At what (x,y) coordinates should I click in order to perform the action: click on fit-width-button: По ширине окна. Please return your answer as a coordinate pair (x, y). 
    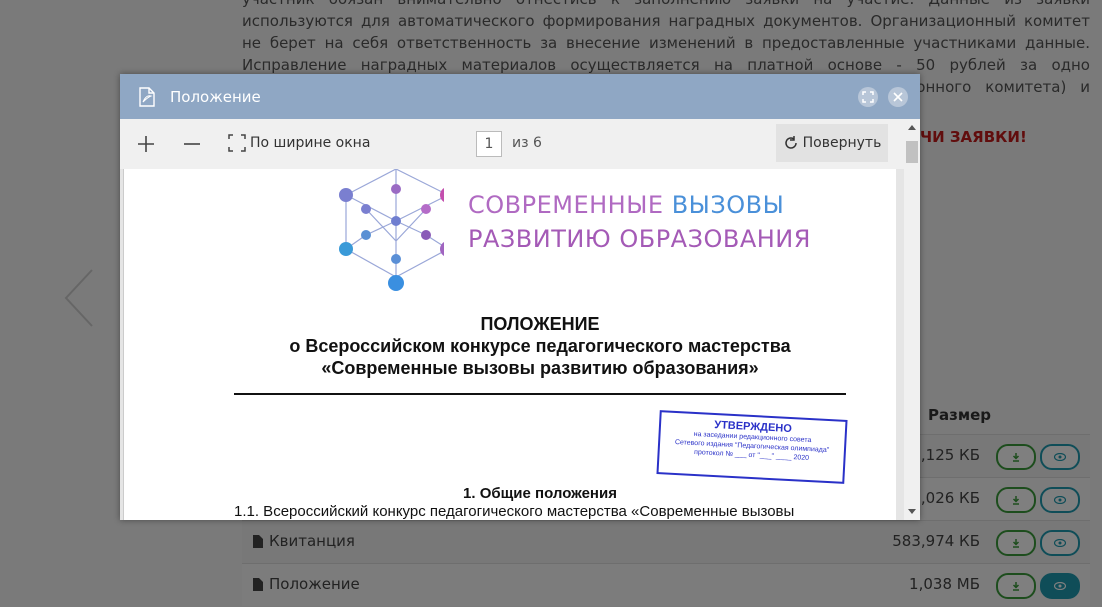
    Looking at the image, I should click on (299, 143).